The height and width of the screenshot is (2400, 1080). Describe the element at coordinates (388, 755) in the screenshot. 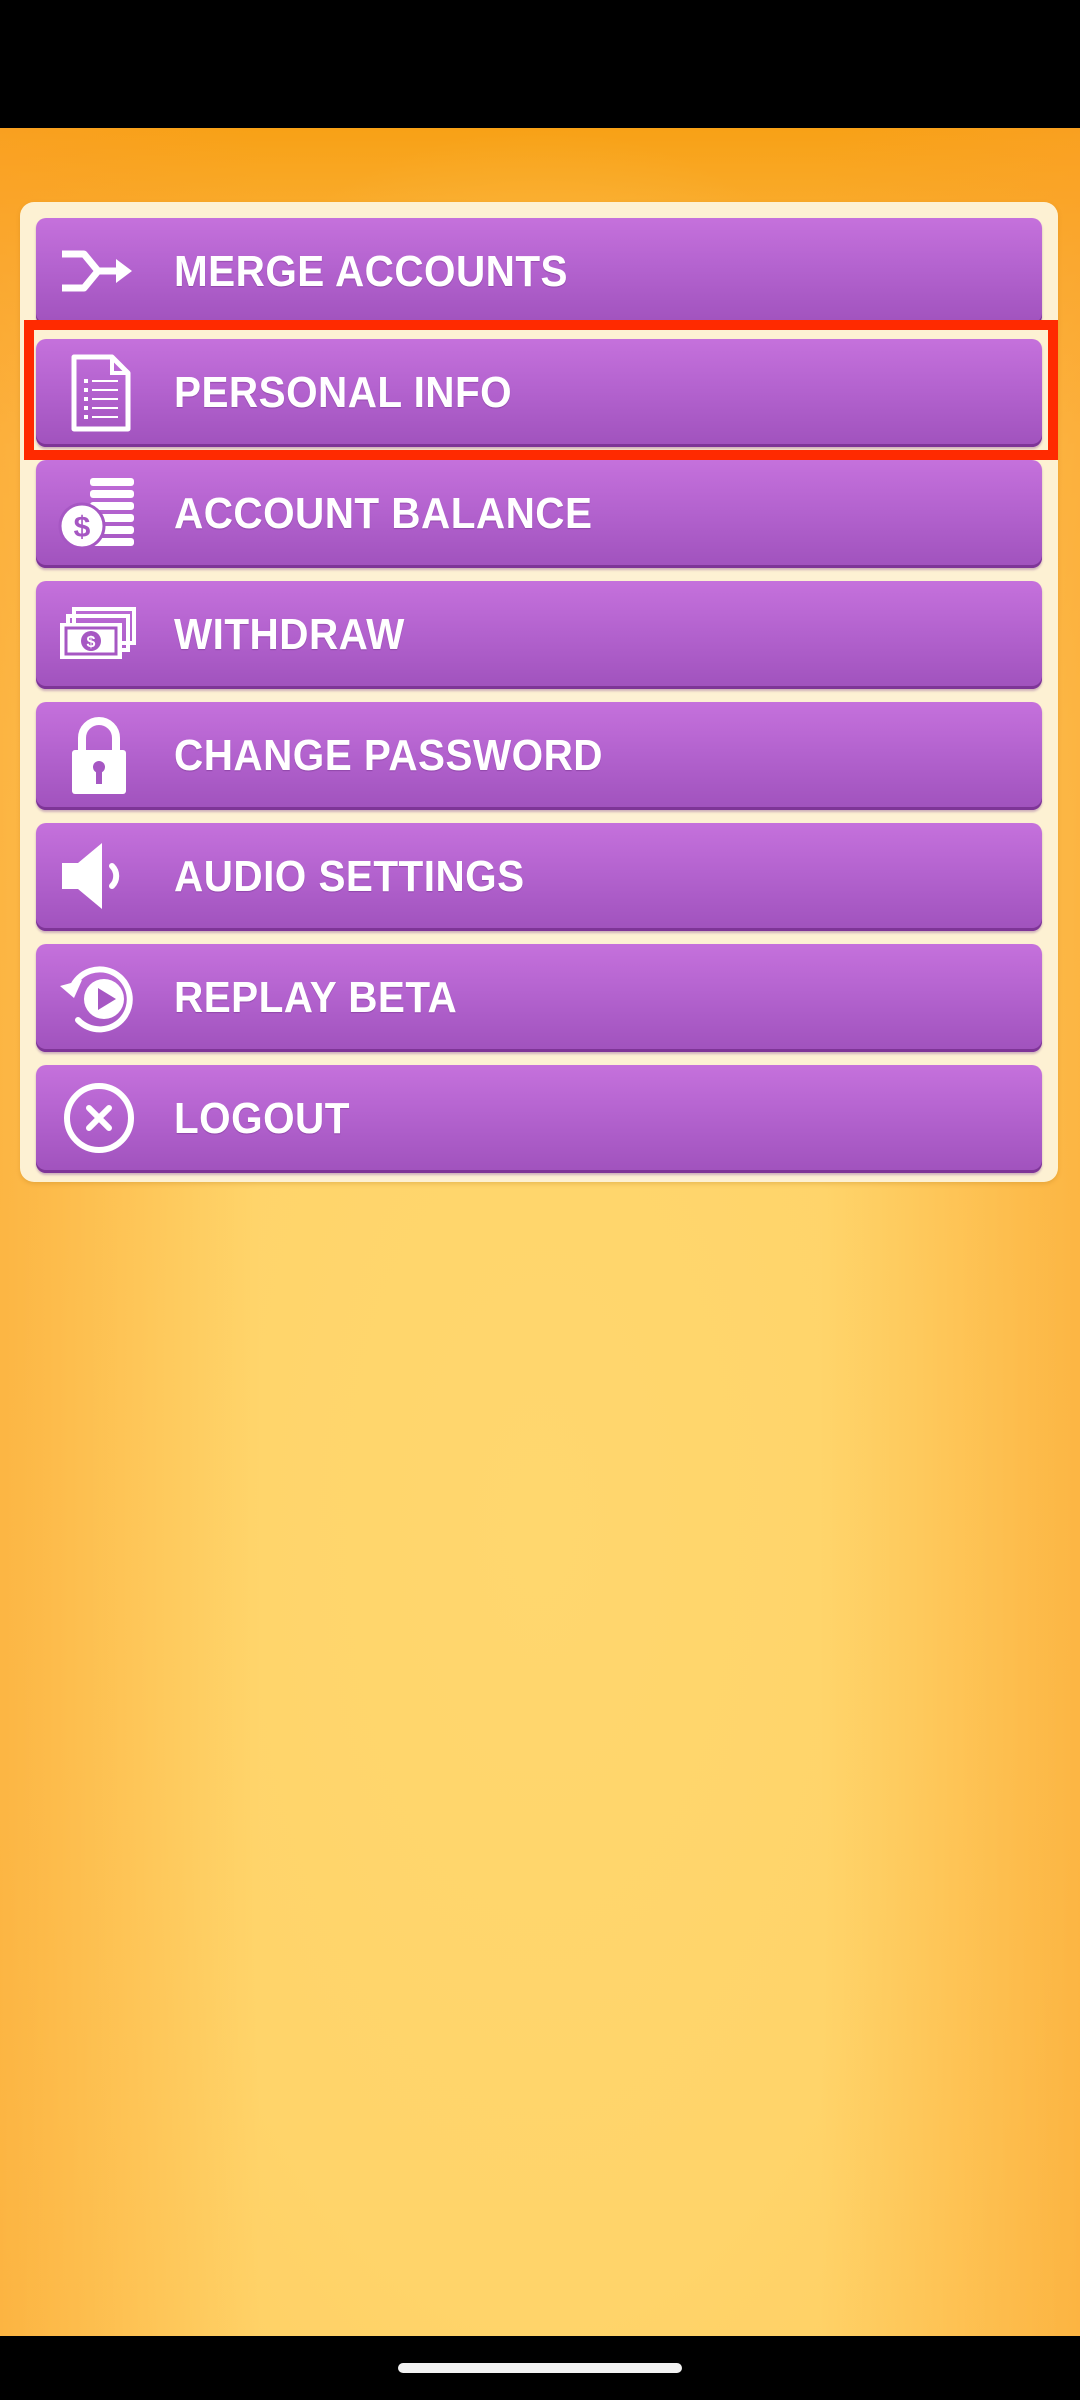

I see `change-password-label: CHANGE PASSWORD` at that location.